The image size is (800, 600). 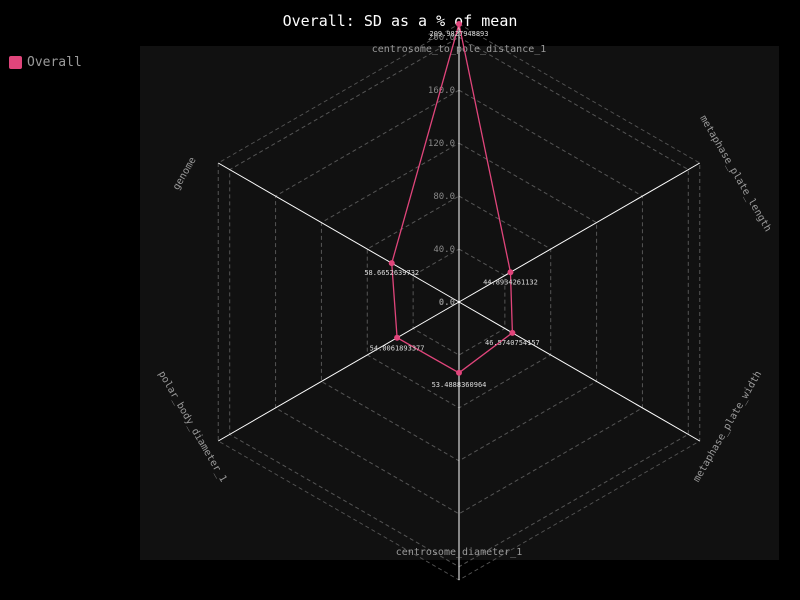 What do you see at coordinates (397, 349) in the screenshot?
I see `data-label-4: 54.0061893377` at bounding box center [397, 349].